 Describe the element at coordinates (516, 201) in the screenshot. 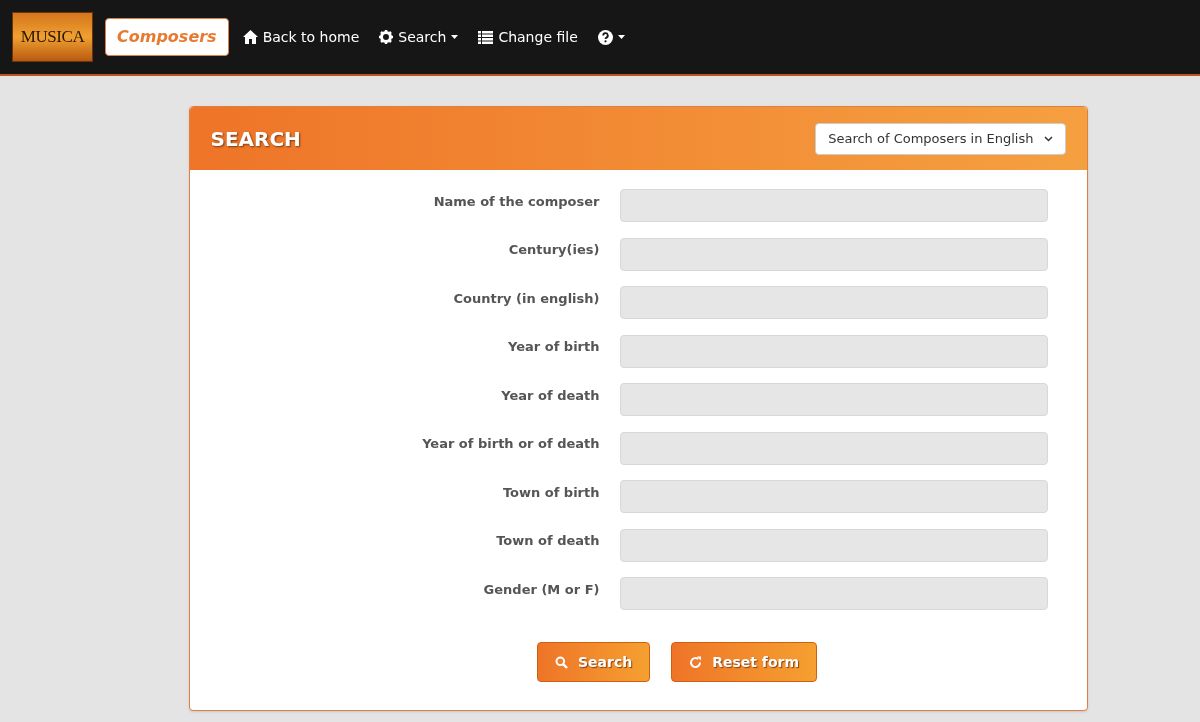

I see `field-label: Name of the composer` at that location.